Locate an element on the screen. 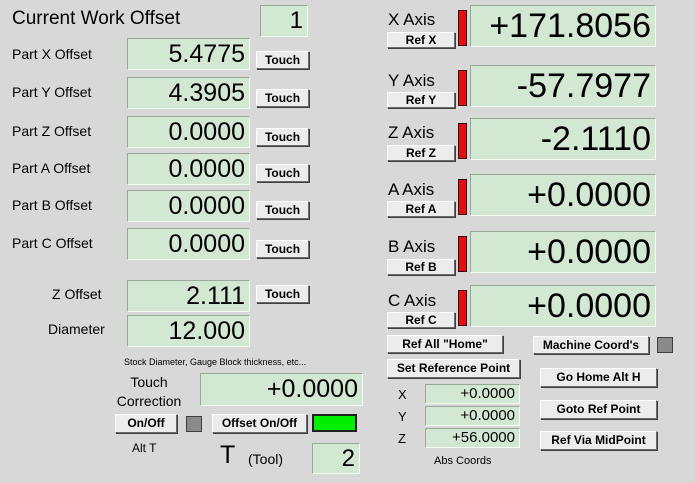  ref-b-button: Ref B is located at coordinates (421, 267).